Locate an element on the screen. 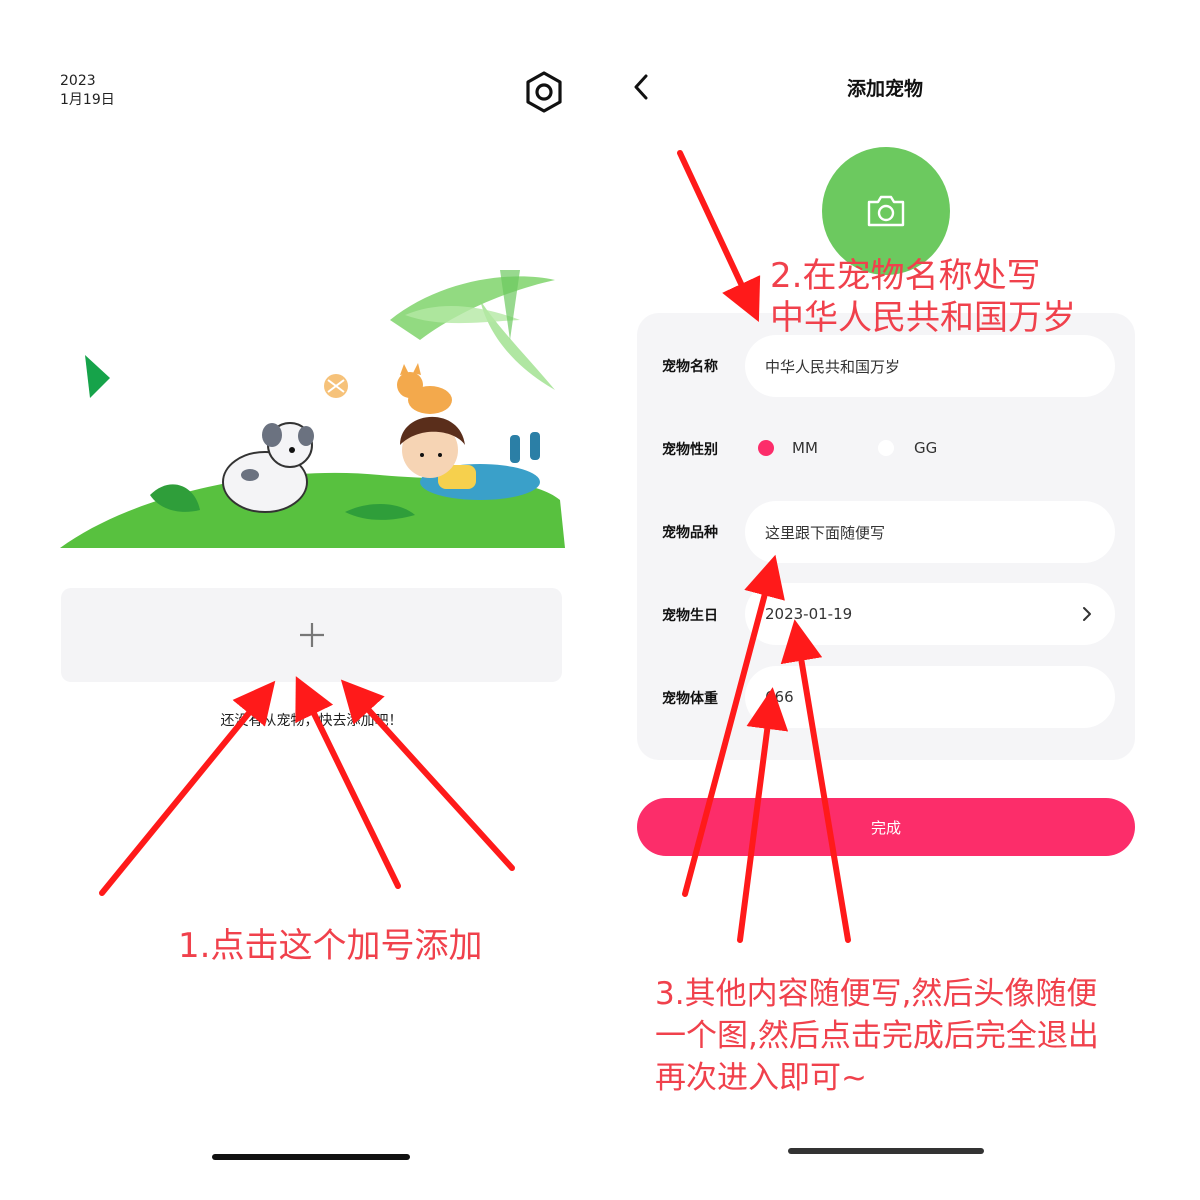 This screenshot has width=1200, height=1200. pet-breed-value: 这里跟下面随便写 is located at coordinates (825, 532).